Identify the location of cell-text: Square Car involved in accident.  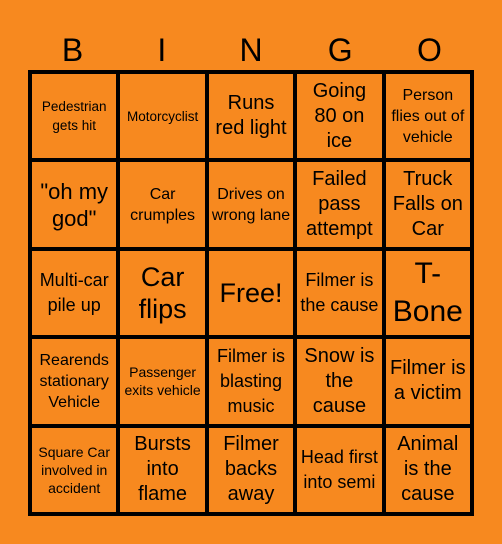
(74, 469).